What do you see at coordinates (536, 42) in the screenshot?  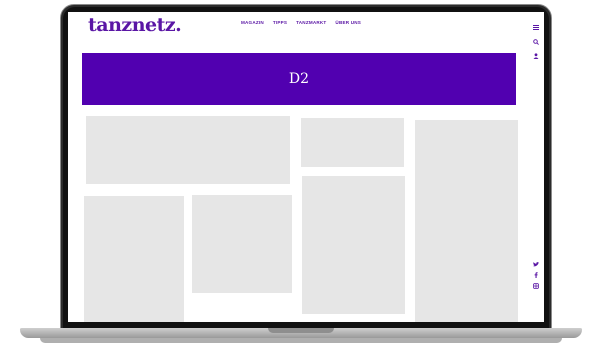 I see `search-icon` at bounding box center [536, 42].